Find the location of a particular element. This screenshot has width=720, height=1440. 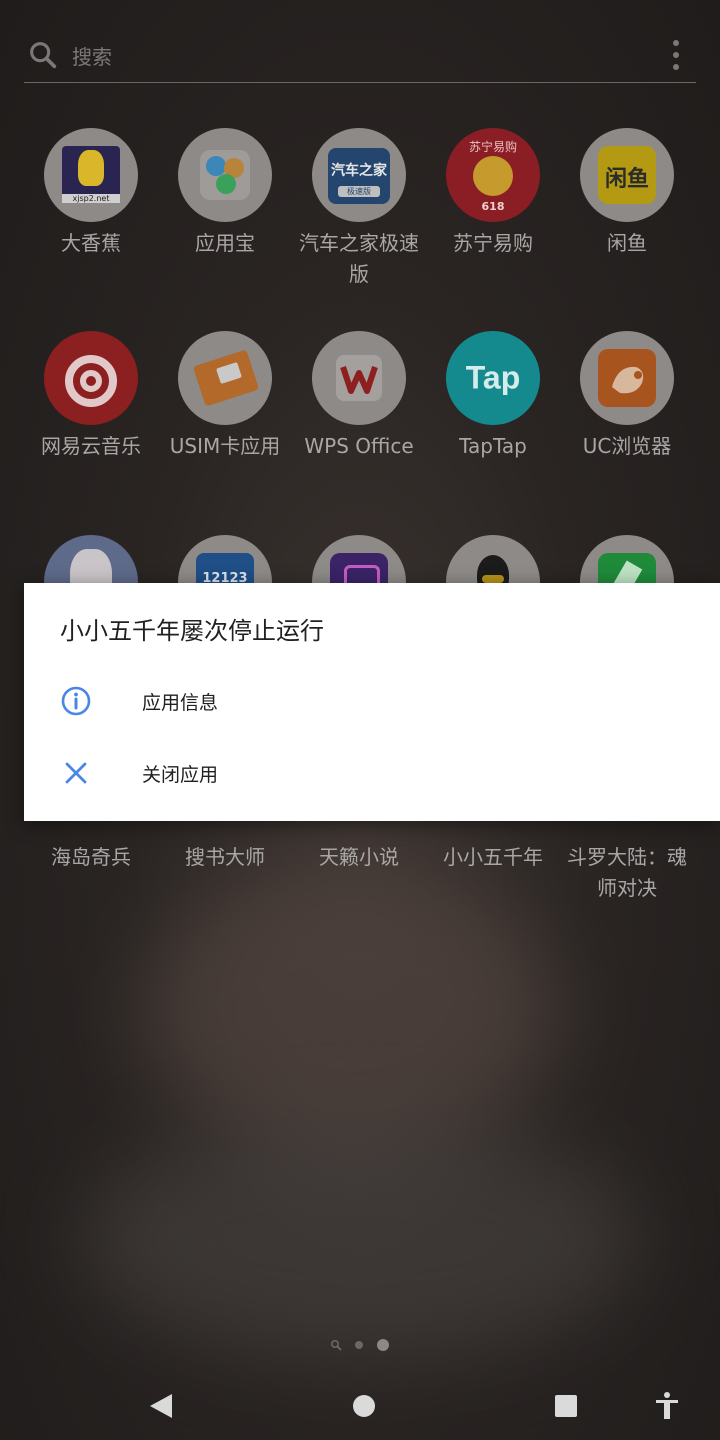

autohome-icon: 汽车之家 极速版 is located at coordinates (359, 175).